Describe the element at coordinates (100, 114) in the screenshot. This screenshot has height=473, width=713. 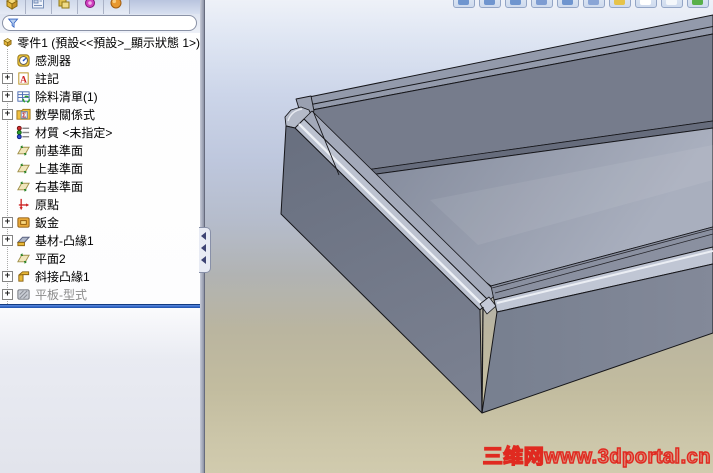
I see `tree-item-equations: + 數學關係式` at that location.